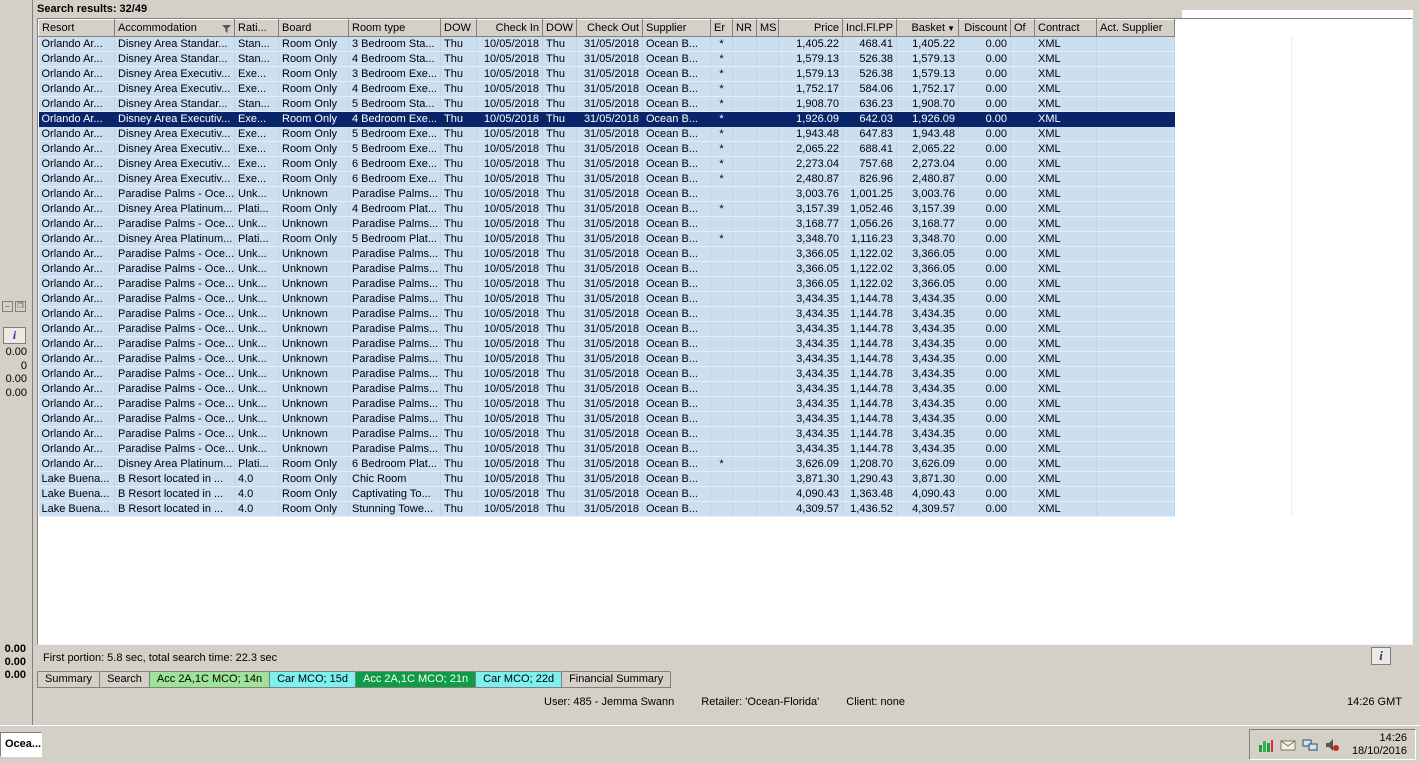 The width and height of the screenshot is (1420, 763). What do you see at coordinates (826, 28) in the screenshot?
I see `column-label: Price` at bounding box center [826, 28].